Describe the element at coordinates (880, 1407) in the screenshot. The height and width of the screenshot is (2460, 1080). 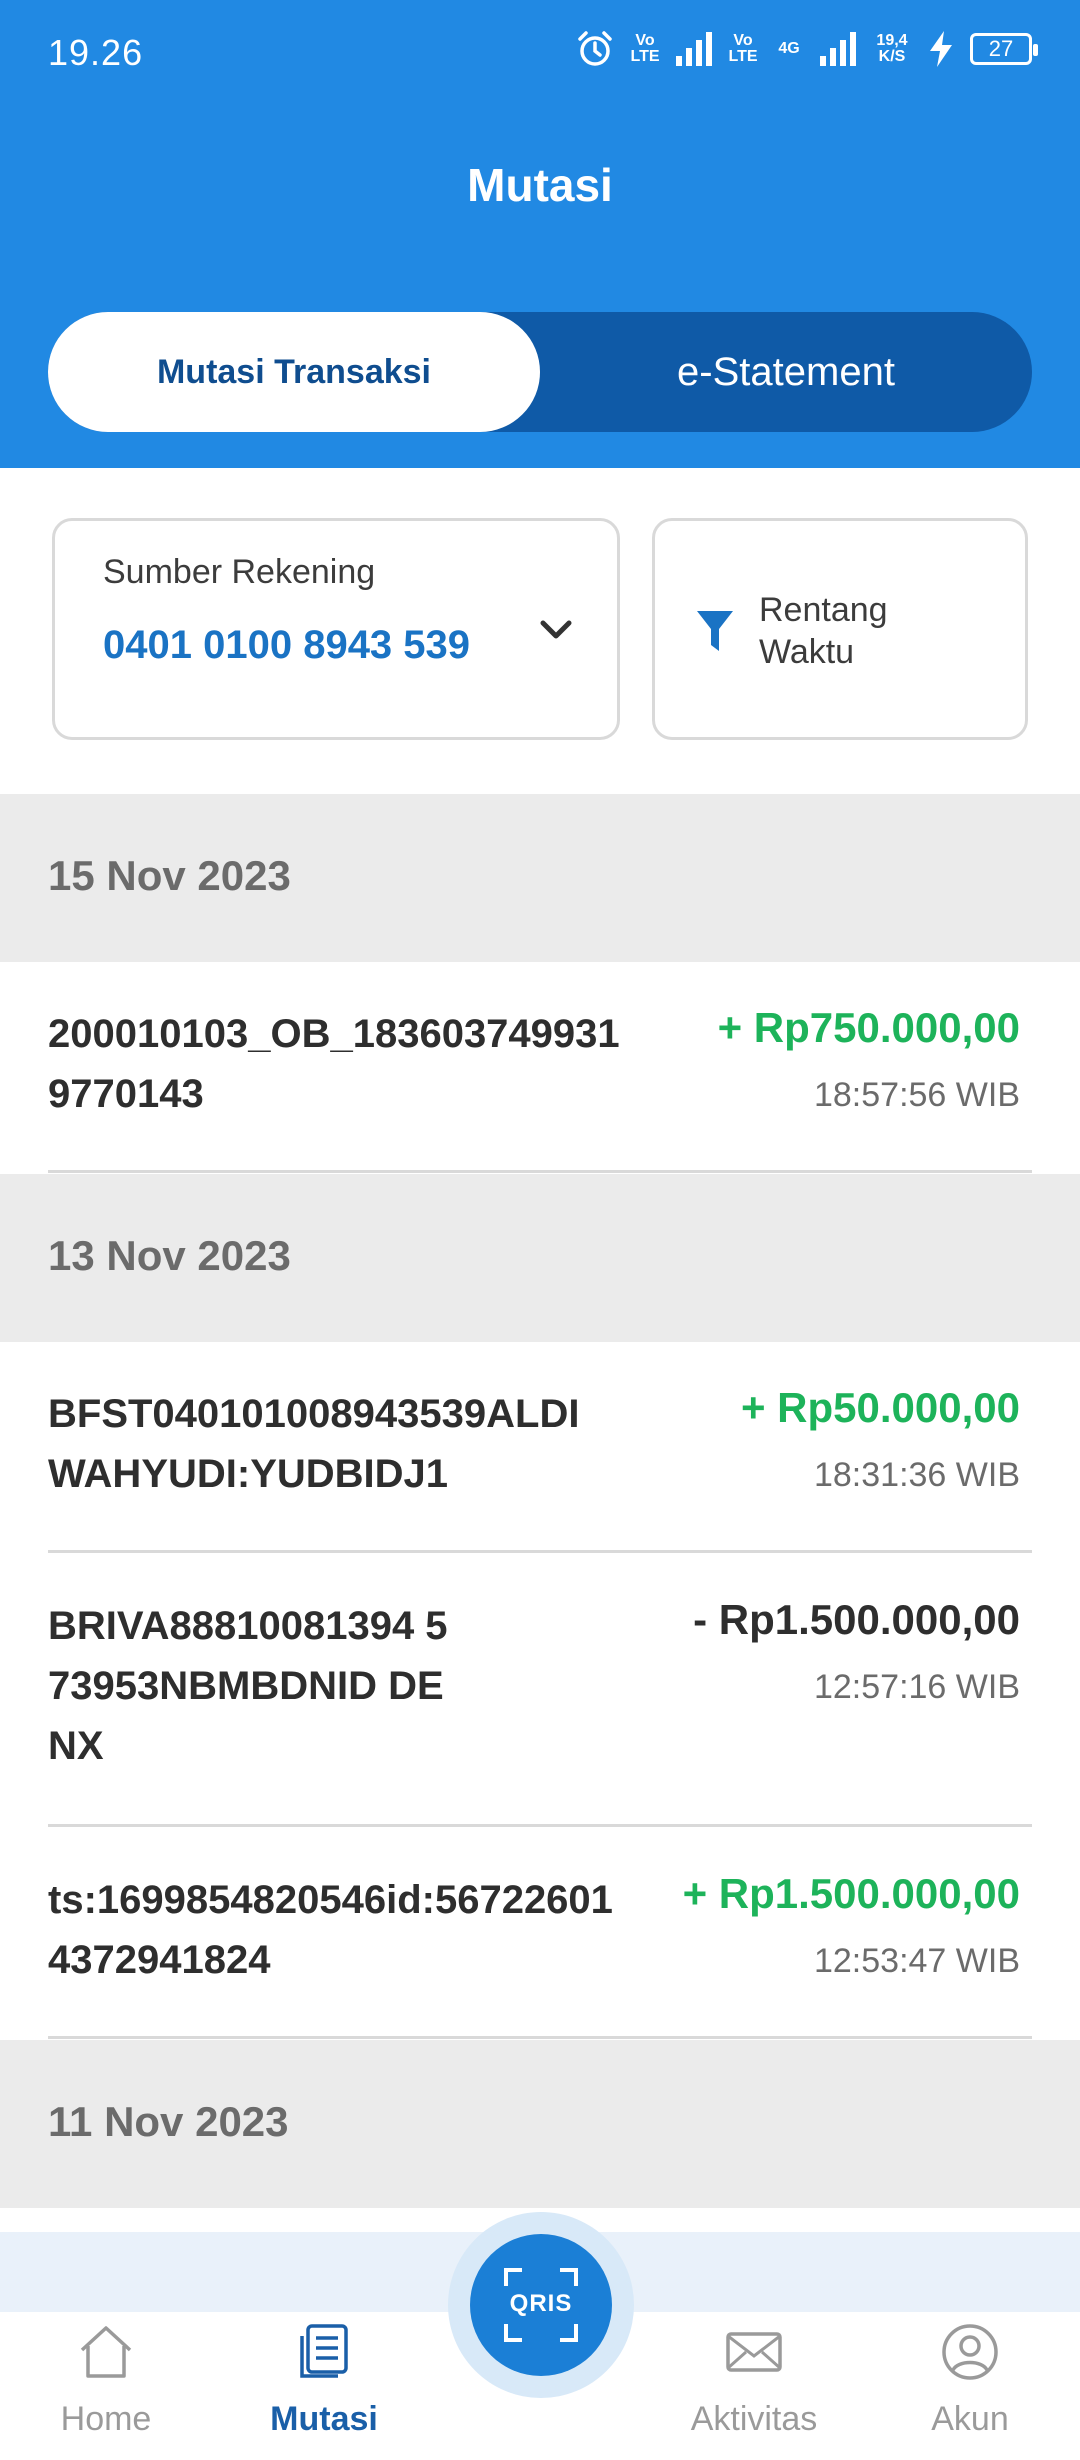
I see `transaction-amount: + Rp50.000,00` at that location.